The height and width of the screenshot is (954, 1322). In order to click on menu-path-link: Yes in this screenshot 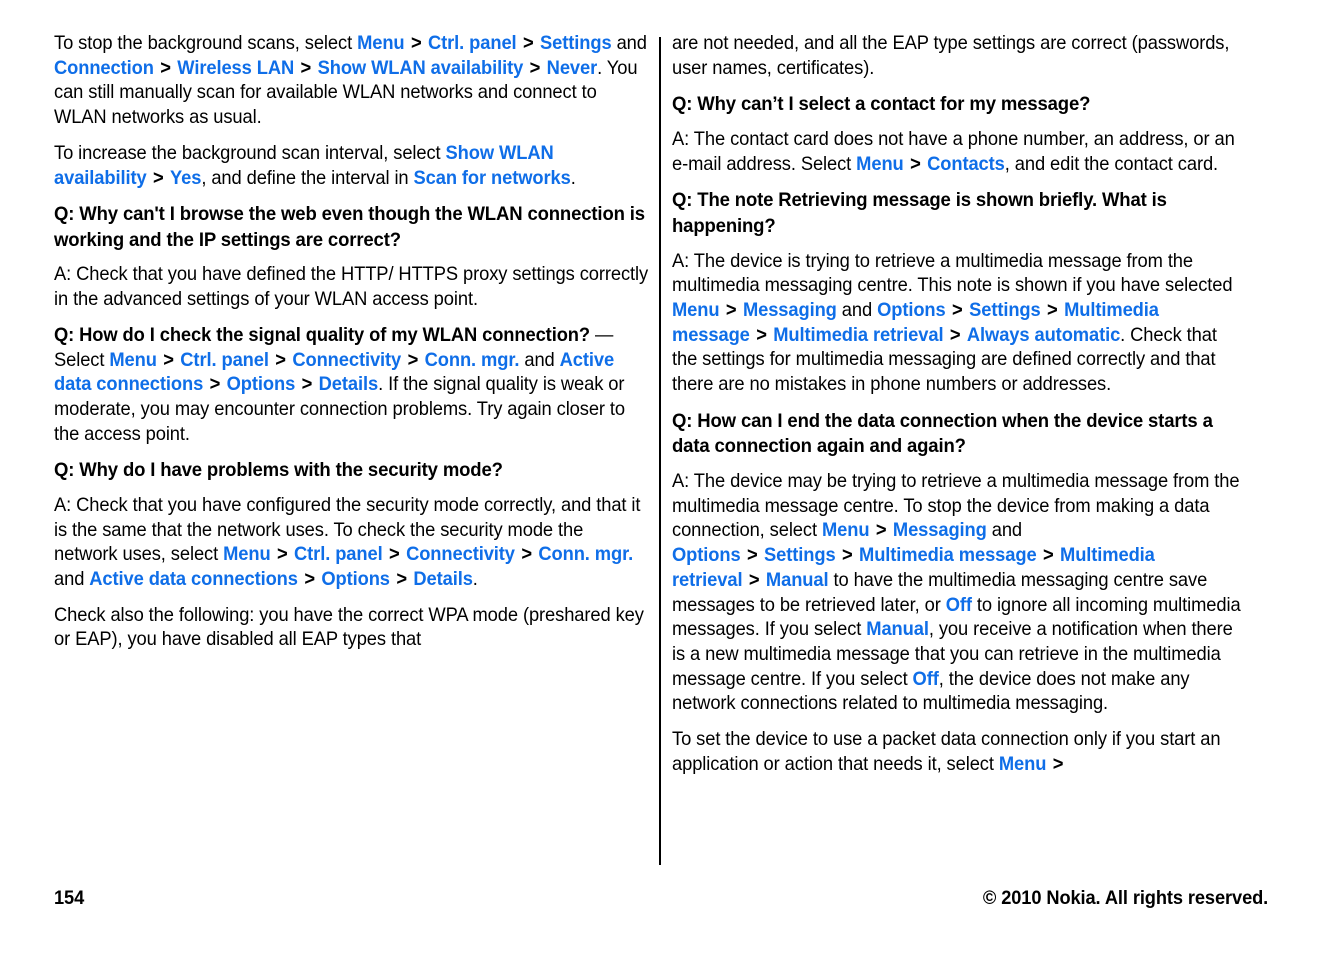, I will do `click(185, 178)`.